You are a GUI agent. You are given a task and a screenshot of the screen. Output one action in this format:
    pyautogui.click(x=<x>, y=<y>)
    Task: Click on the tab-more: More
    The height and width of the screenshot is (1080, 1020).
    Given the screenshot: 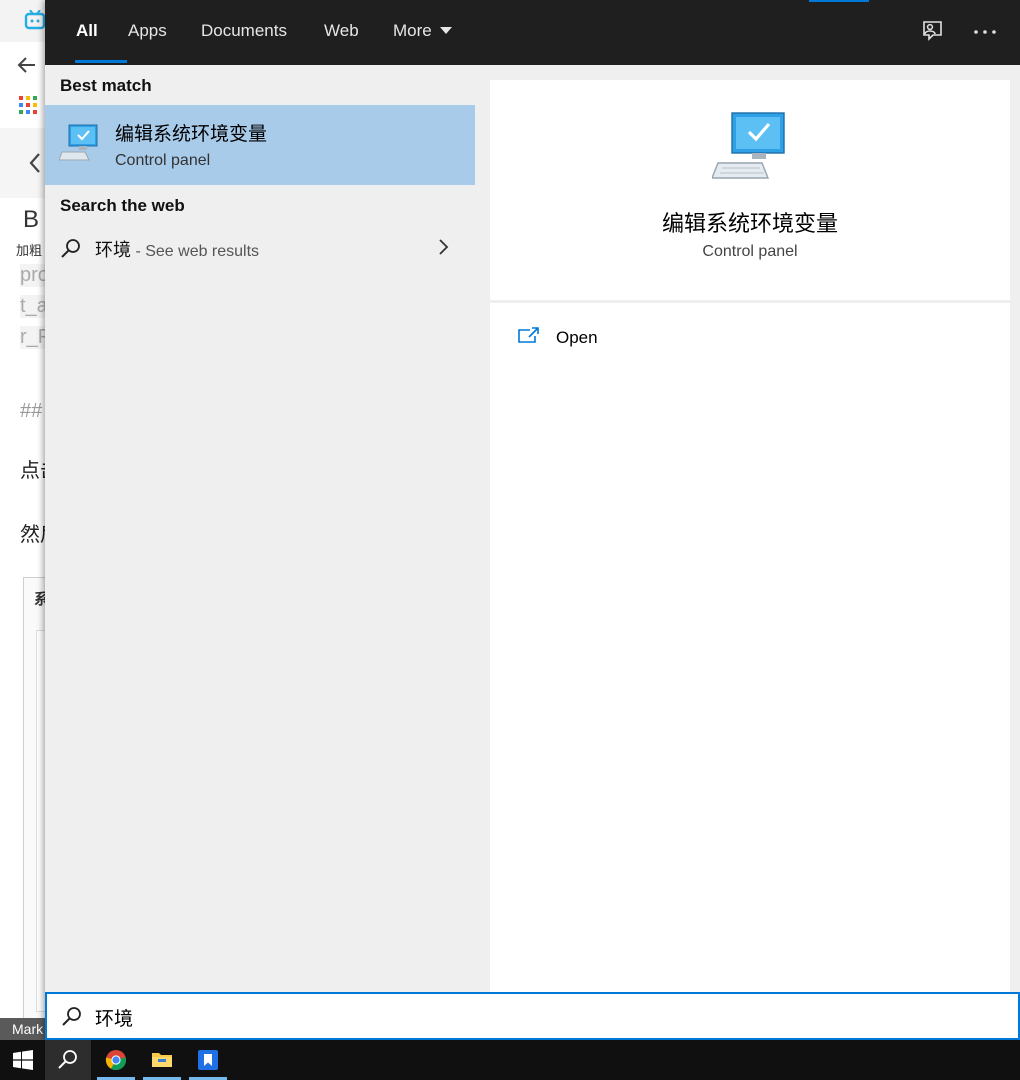 What is the action you would take?
    pyautogui.click(x=422, y=31)
    